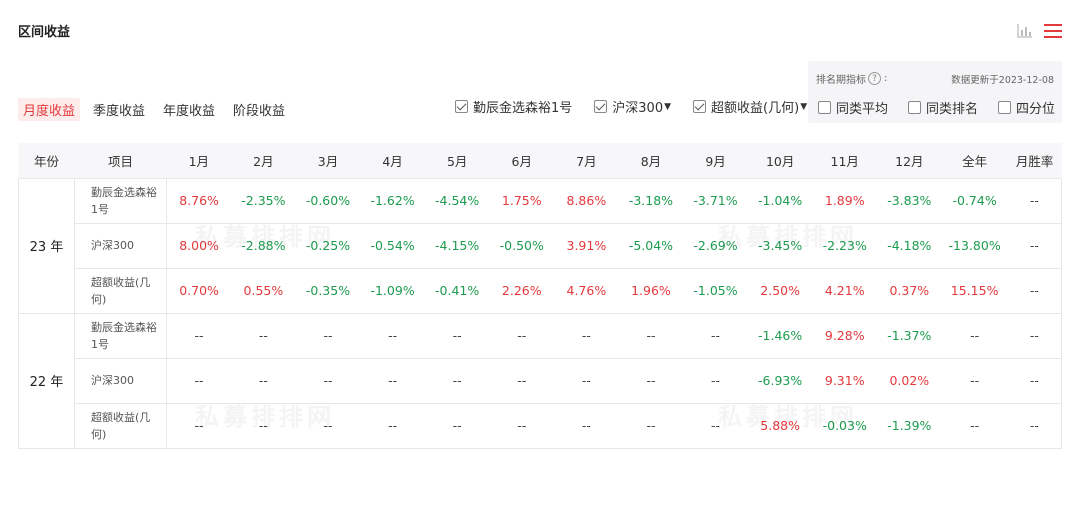  Describe the element at coordinates (909, 291) in the screenshot. I see `value-cell: 0.37%` at that location.